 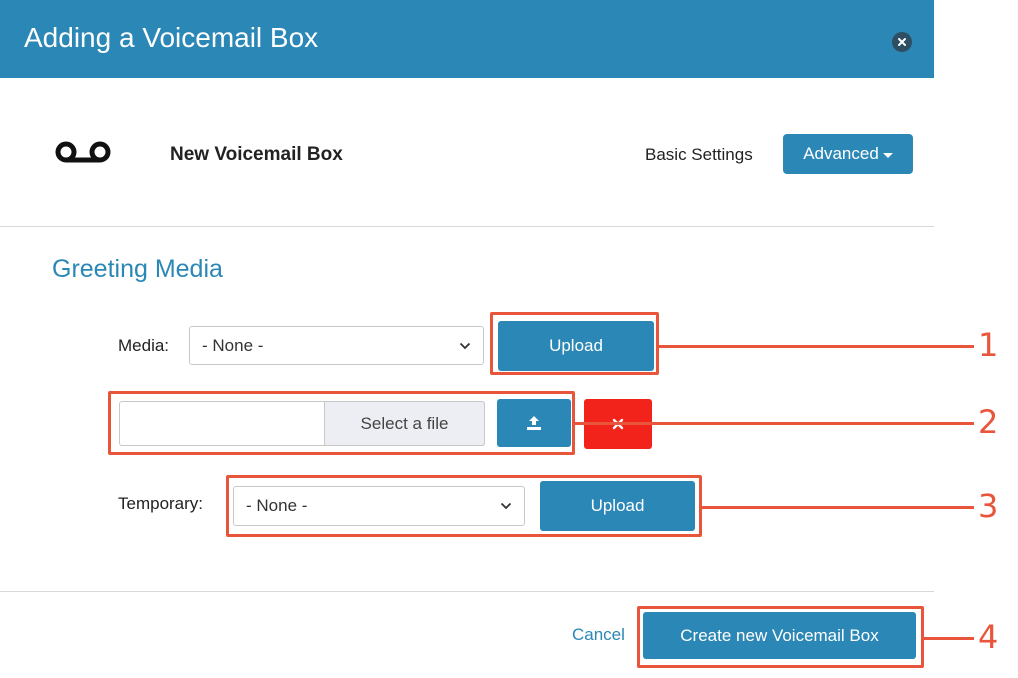 I want to click on header-divider, so click(x=467, y=226).